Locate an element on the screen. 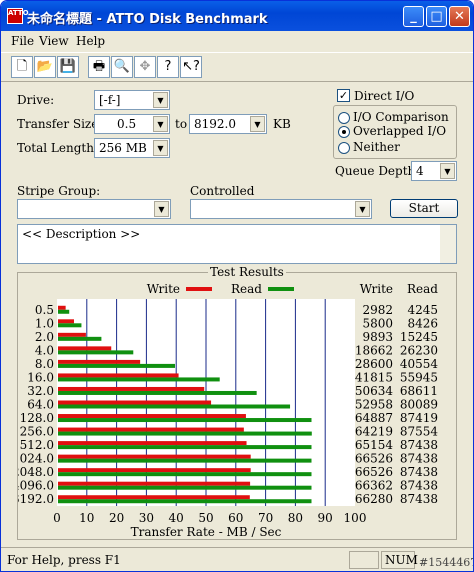 This screenshot has height=572, width=474. read-value: 87419 is located at coordinates (419, 418).